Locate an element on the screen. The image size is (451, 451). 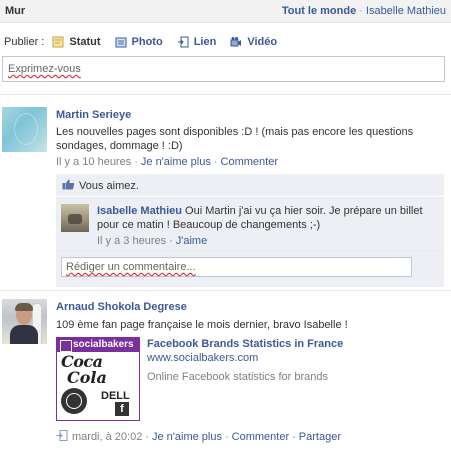
publisher-video-label: Vidéo is located at coordinates (262, 42).